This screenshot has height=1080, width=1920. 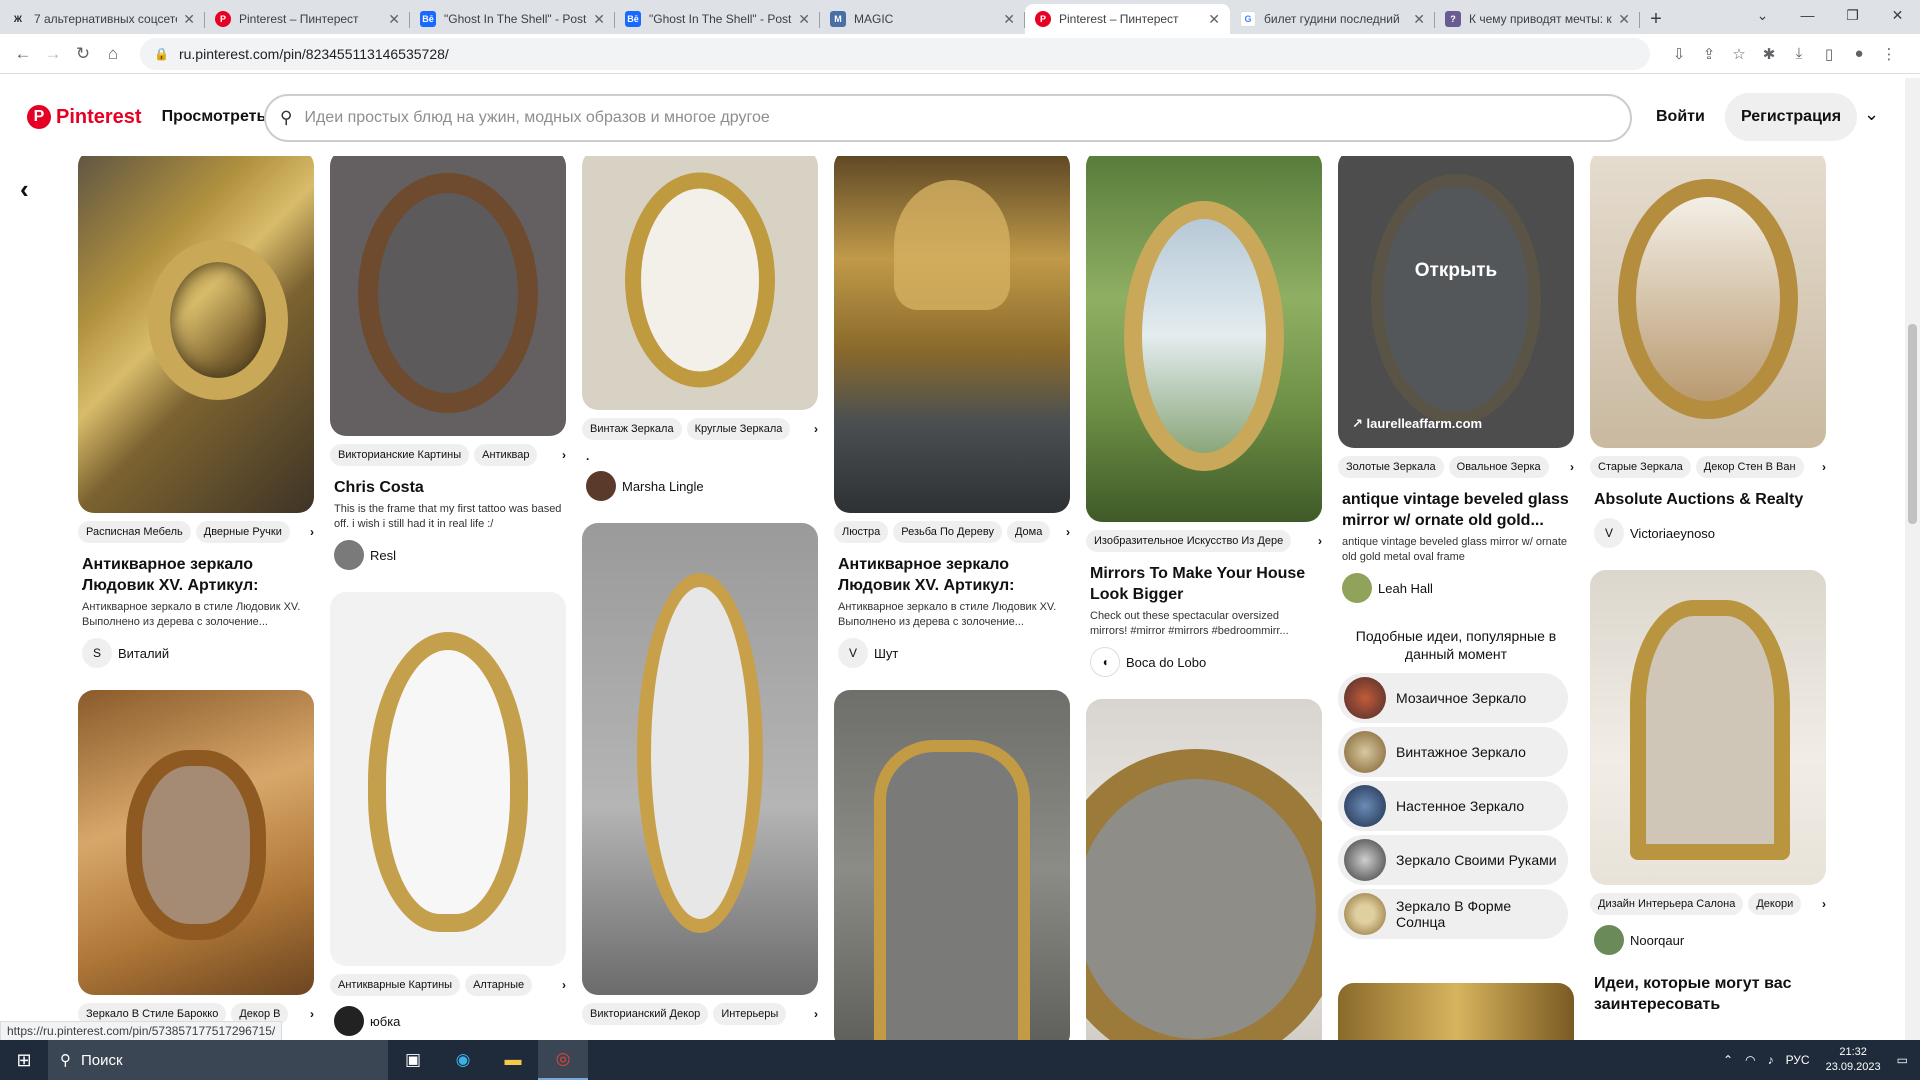 What do you see at coordinates (84, 117) in the screenshot?
I see `pinterest-logo: P Pinterest` at bounding box center [84, 117].